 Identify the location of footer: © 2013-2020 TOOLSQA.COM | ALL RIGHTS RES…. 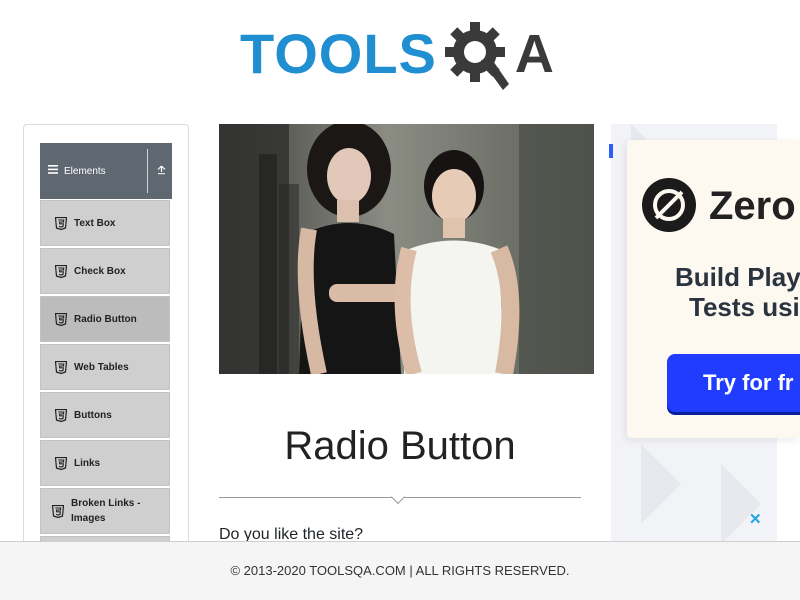
(400, 570).